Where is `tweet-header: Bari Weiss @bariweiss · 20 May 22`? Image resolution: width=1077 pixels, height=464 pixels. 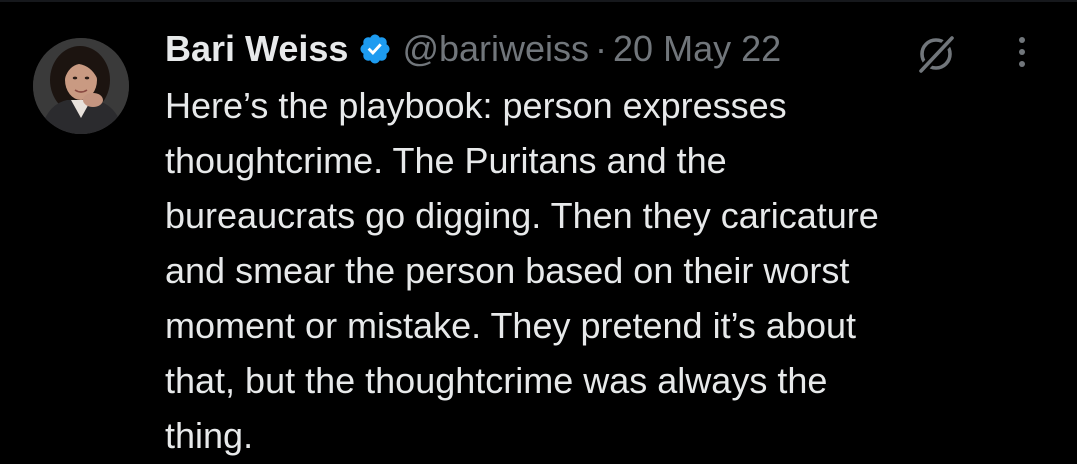 tweet-header: Bari Weiss @bariweiss · 20 May 22 is located at coordinates (473, 49).